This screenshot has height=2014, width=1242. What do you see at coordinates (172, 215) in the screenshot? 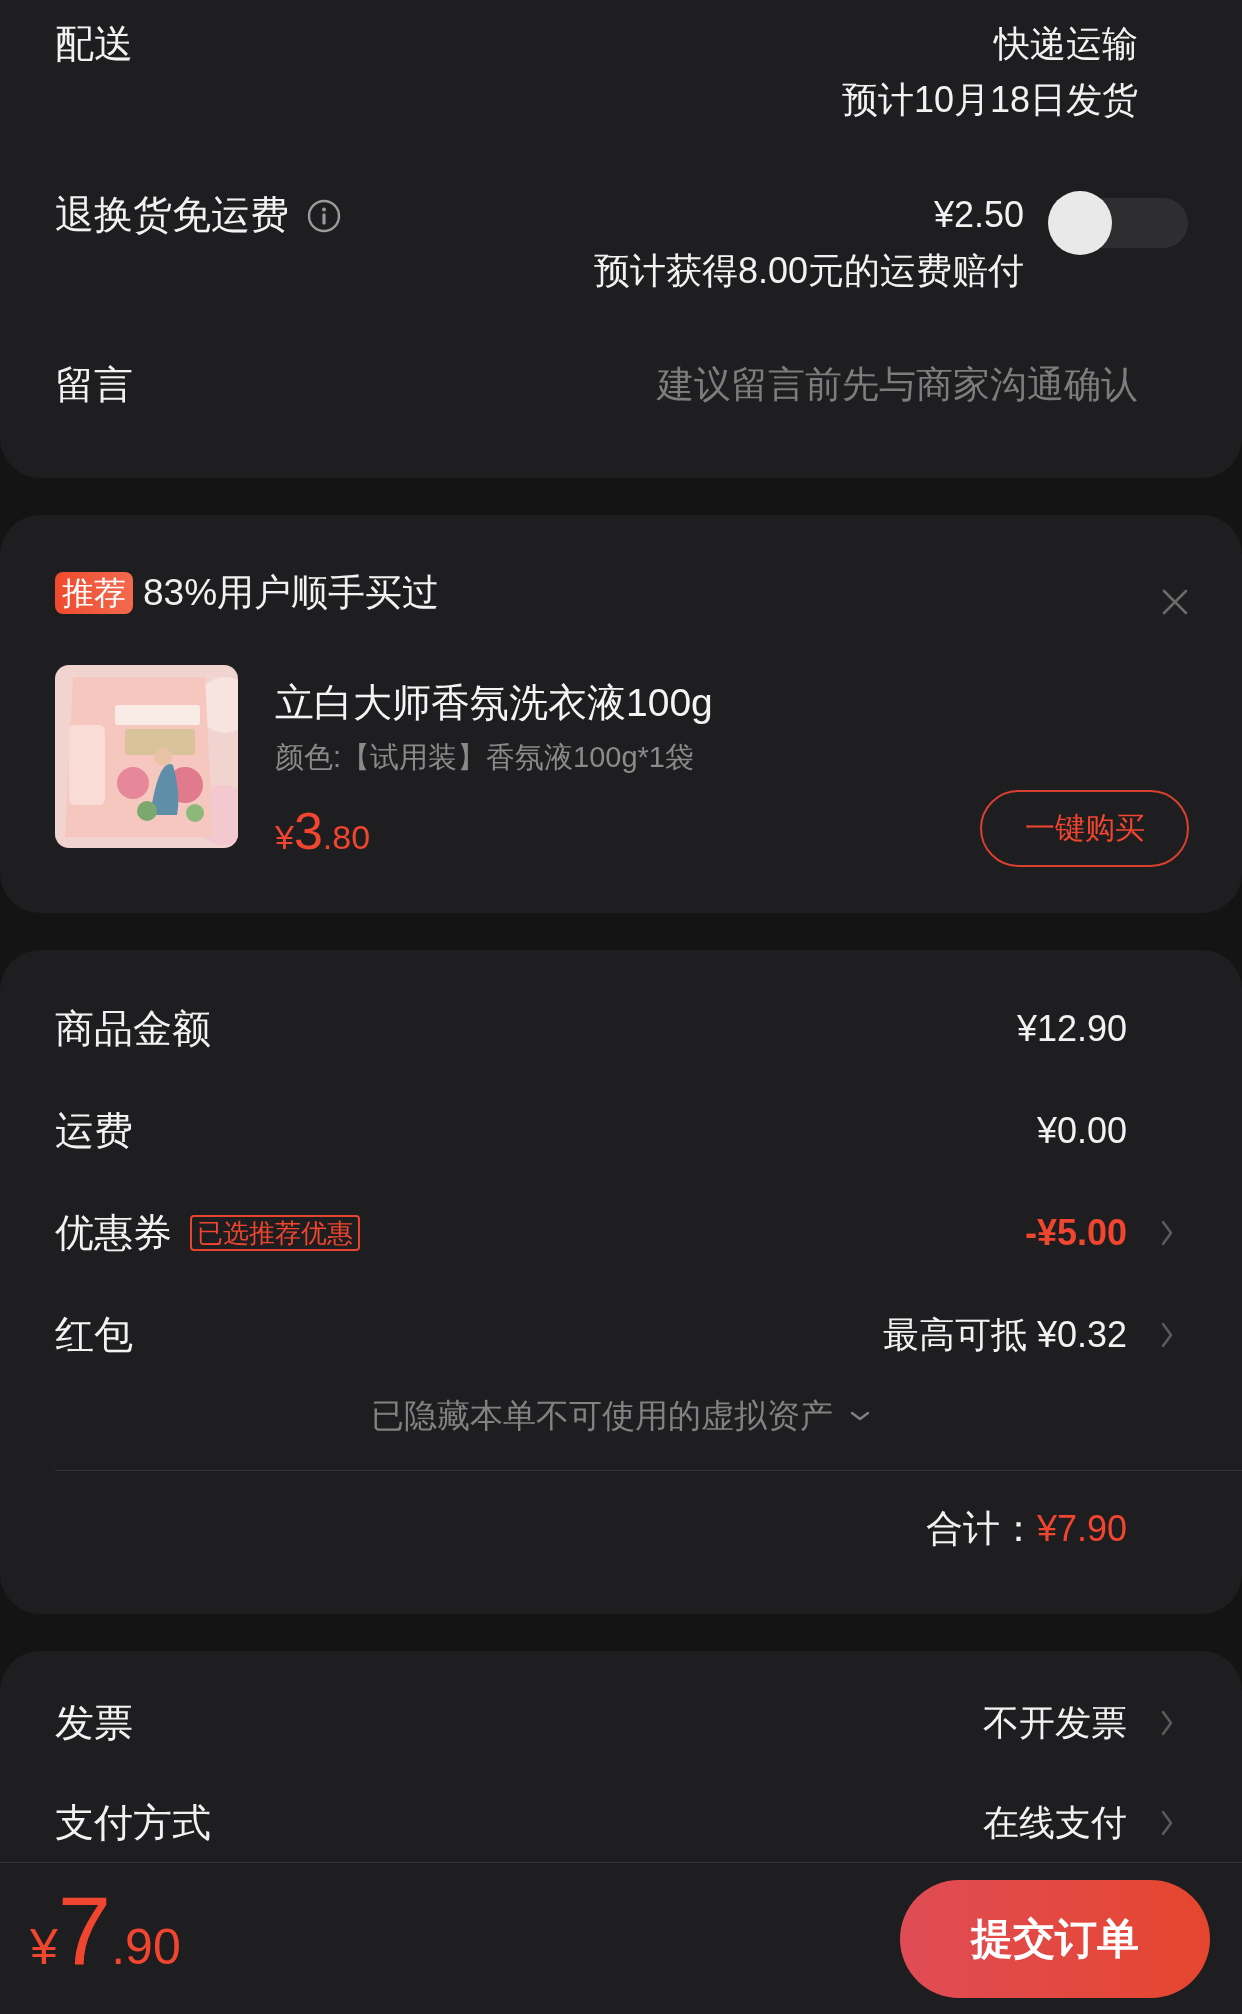
I see `row-label: 退换货免运费` at bounding box center [172, 215].